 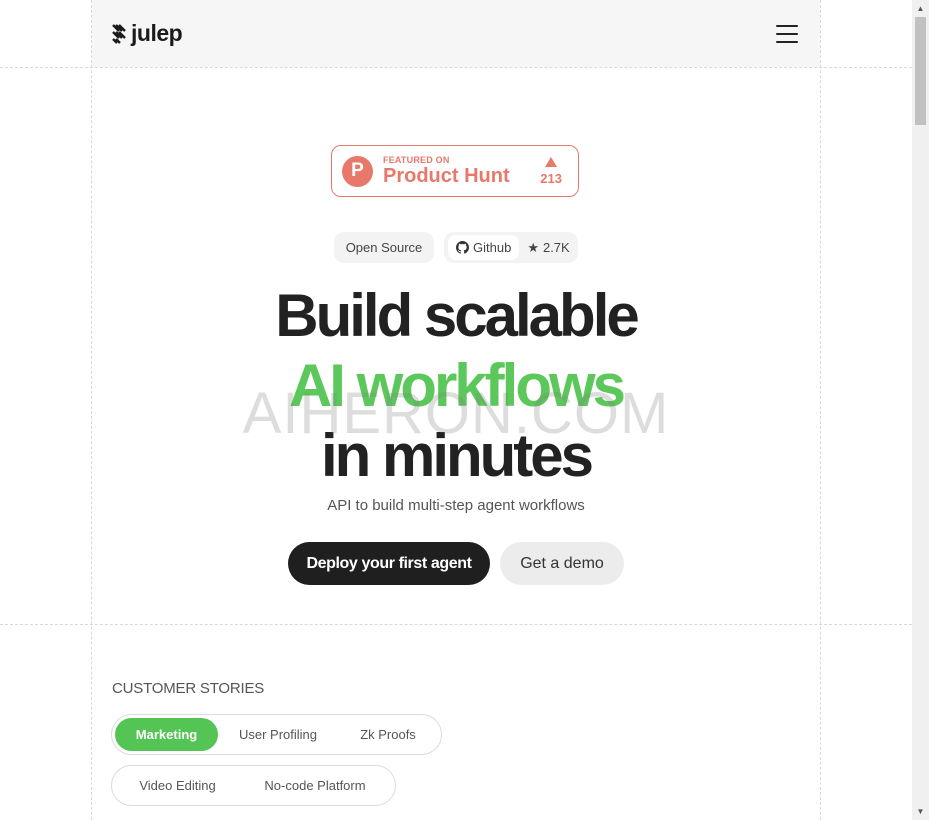 I want to click on customer-stories-tabs-row-1: Marketing User Profiling Zk Proofs, so click(x=276, y=734).